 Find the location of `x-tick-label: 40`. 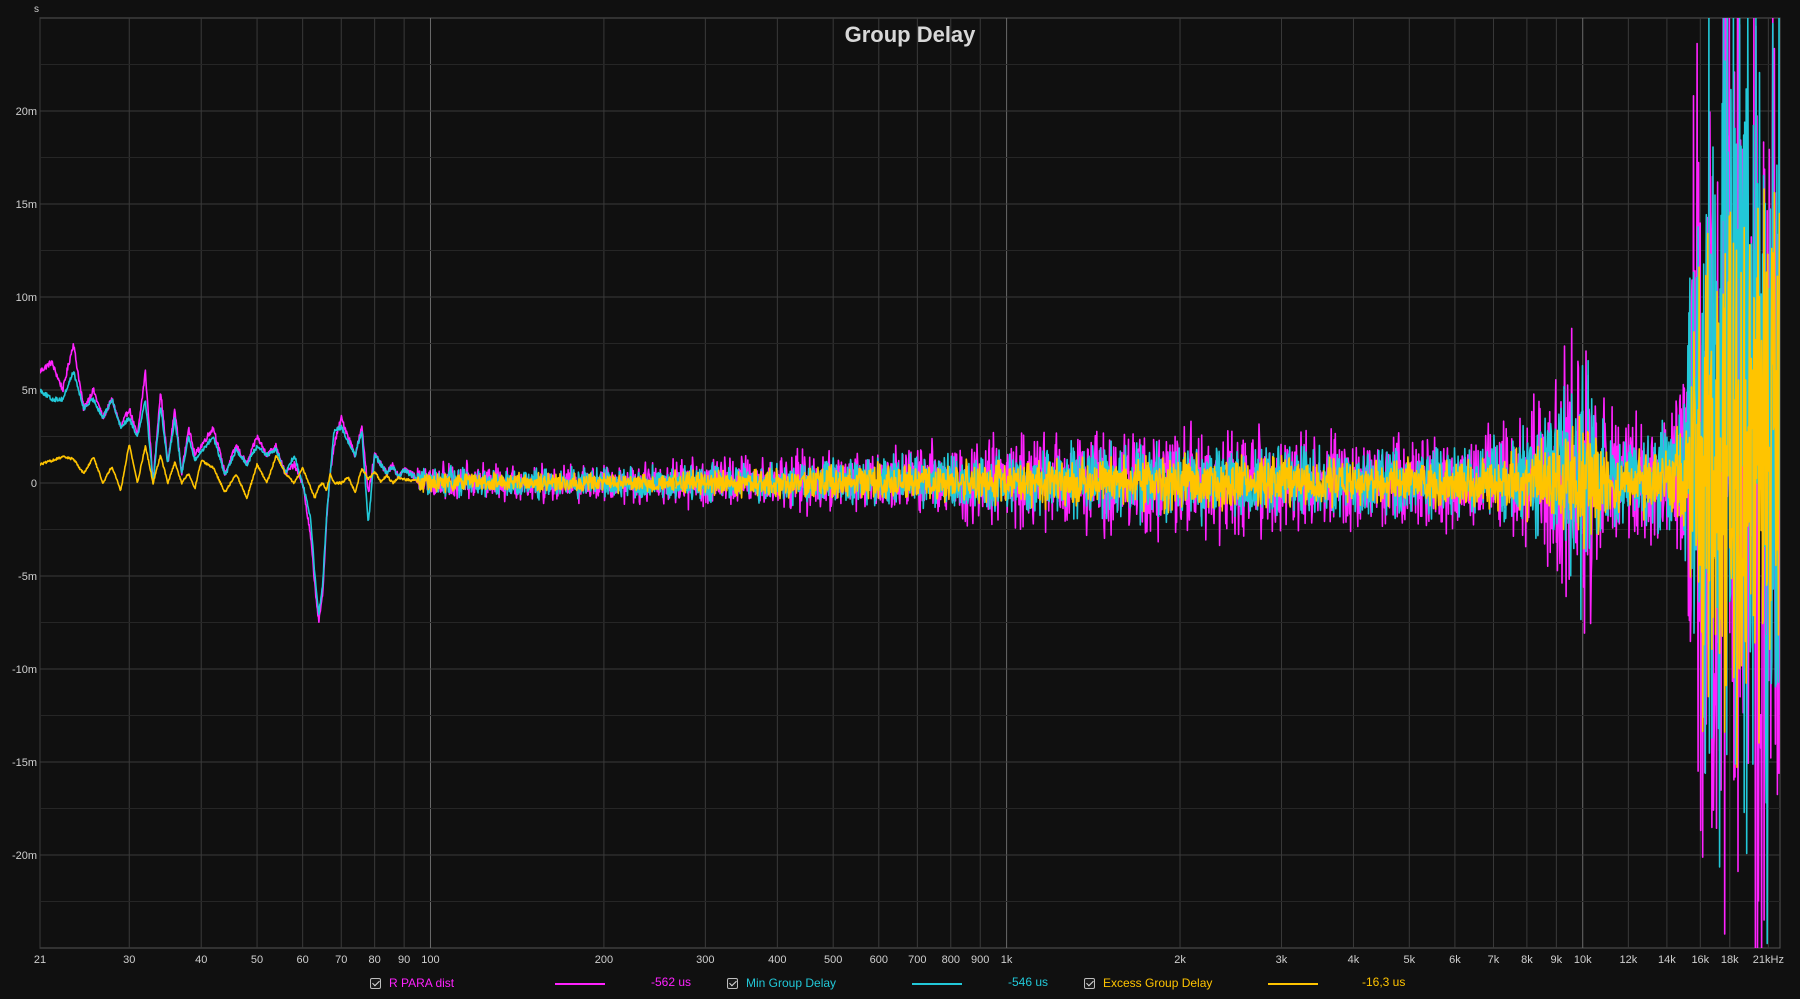

x-tick-label: 40 is located at coordinates (201, 960).